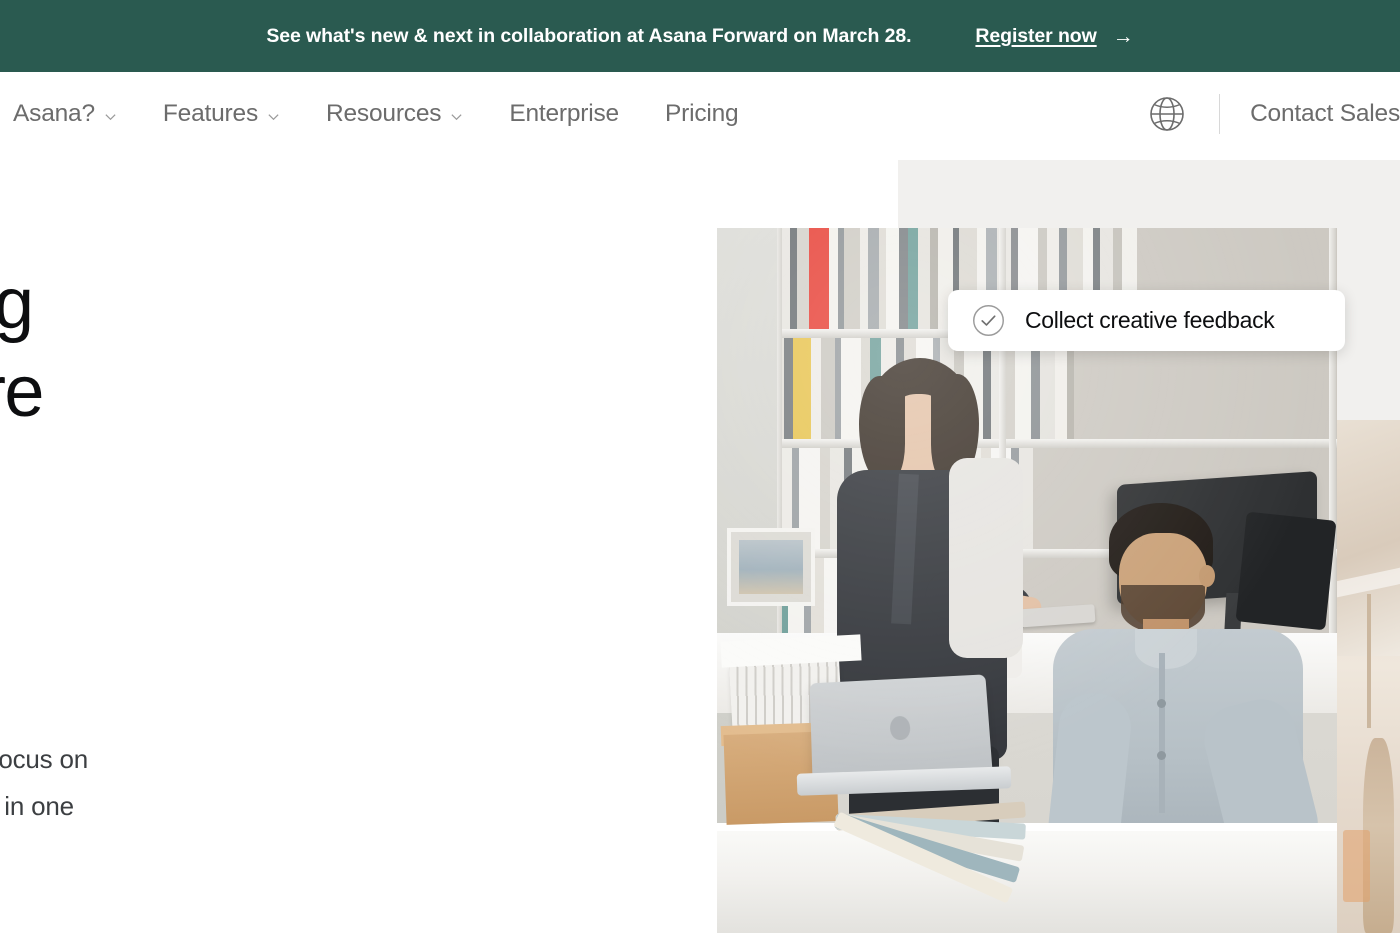 The width and height of the screenshot is (1400, 933). I want to click on check-circle-icon, so click(988, 320).